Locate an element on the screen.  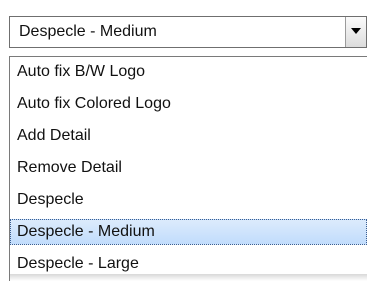
selected-value: Despecle - Medium is located at coordinates (88, 31).